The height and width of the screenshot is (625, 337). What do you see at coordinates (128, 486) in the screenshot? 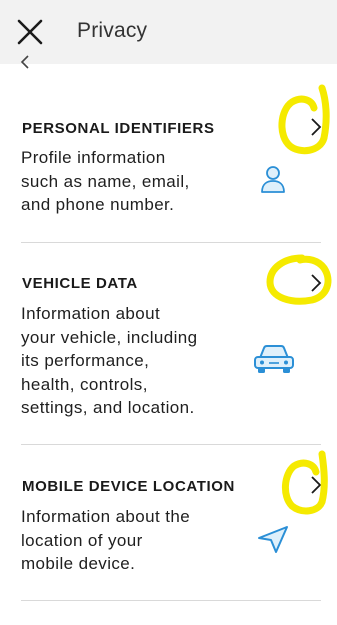
I see `section-title: MOBILE DEVICE LOCATION` at bounding box center [128, 486].